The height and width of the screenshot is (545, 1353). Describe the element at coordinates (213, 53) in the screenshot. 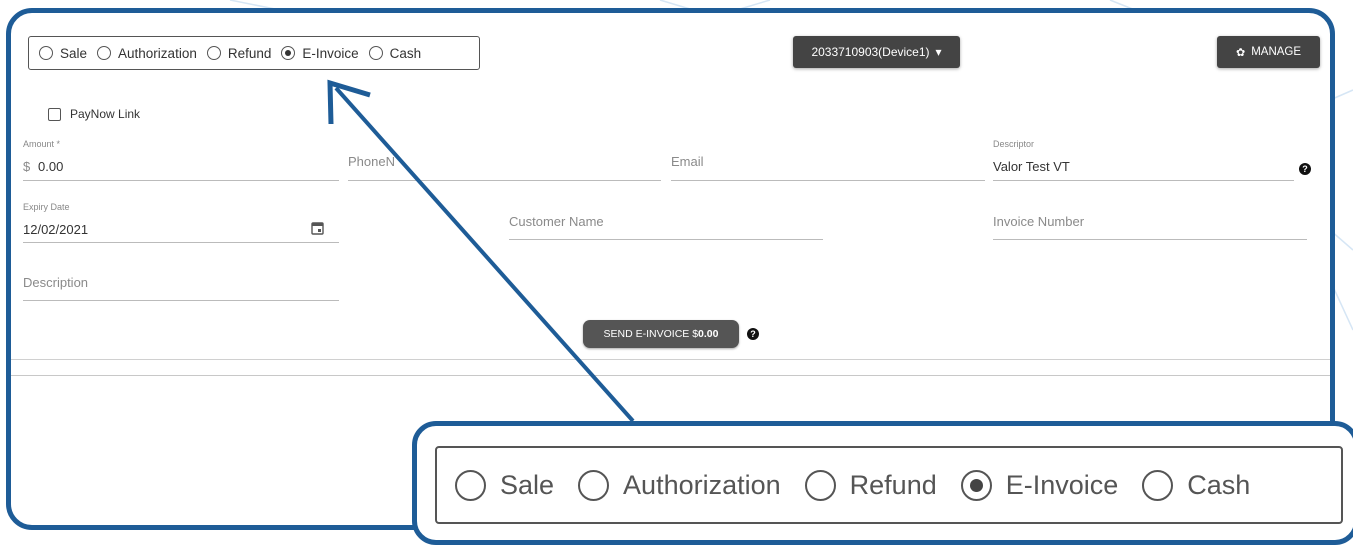

I see `radio-refund-circle` at that location.